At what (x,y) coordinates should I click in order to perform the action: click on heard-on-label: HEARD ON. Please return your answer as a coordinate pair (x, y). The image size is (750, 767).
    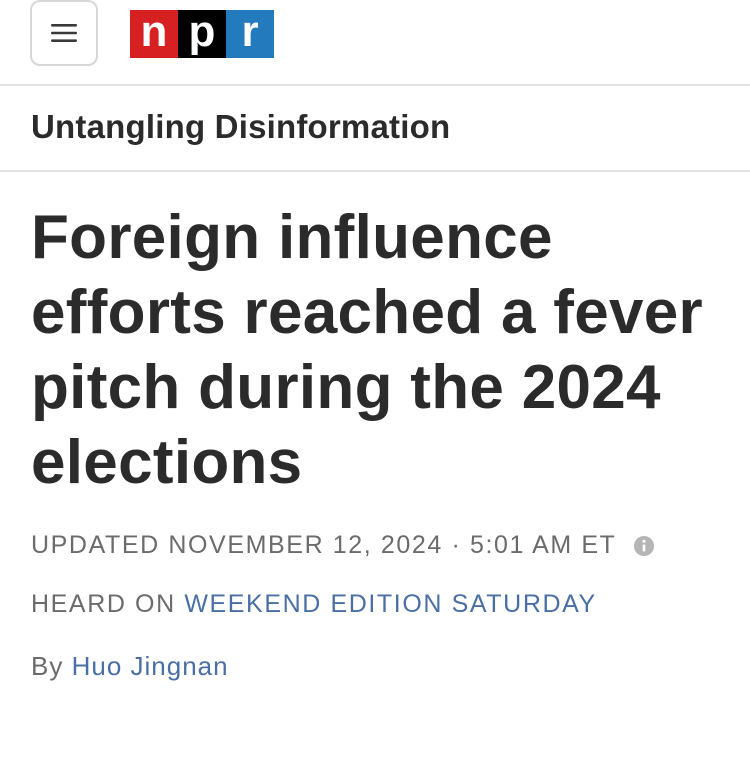
    Looking at the image, I should click on (103, 604).